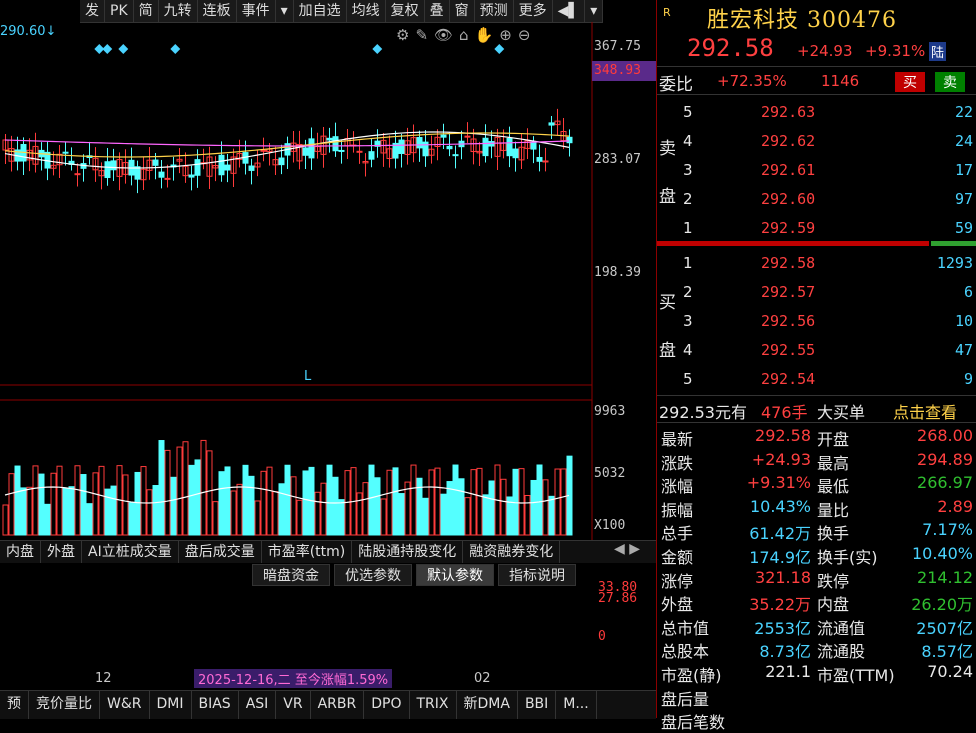  I want to click on tab-4: 市盈率(ttm), so click(307, 552).